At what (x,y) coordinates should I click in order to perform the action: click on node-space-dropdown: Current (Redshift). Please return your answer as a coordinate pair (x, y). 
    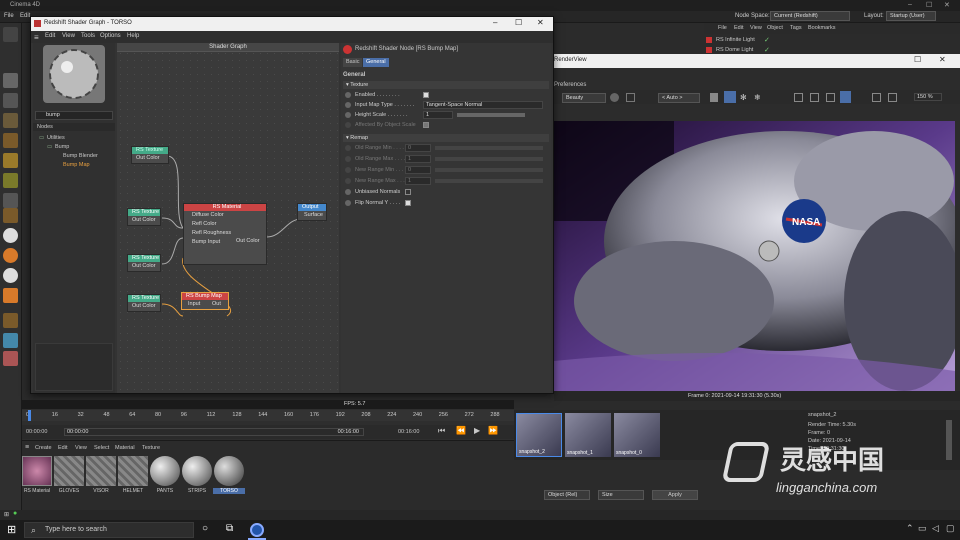
    Looking at the image, I should click on (810, 16).